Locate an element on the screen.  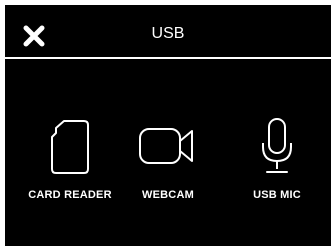
webcam-label: WEBCAM is located at coordinates (168, 195).